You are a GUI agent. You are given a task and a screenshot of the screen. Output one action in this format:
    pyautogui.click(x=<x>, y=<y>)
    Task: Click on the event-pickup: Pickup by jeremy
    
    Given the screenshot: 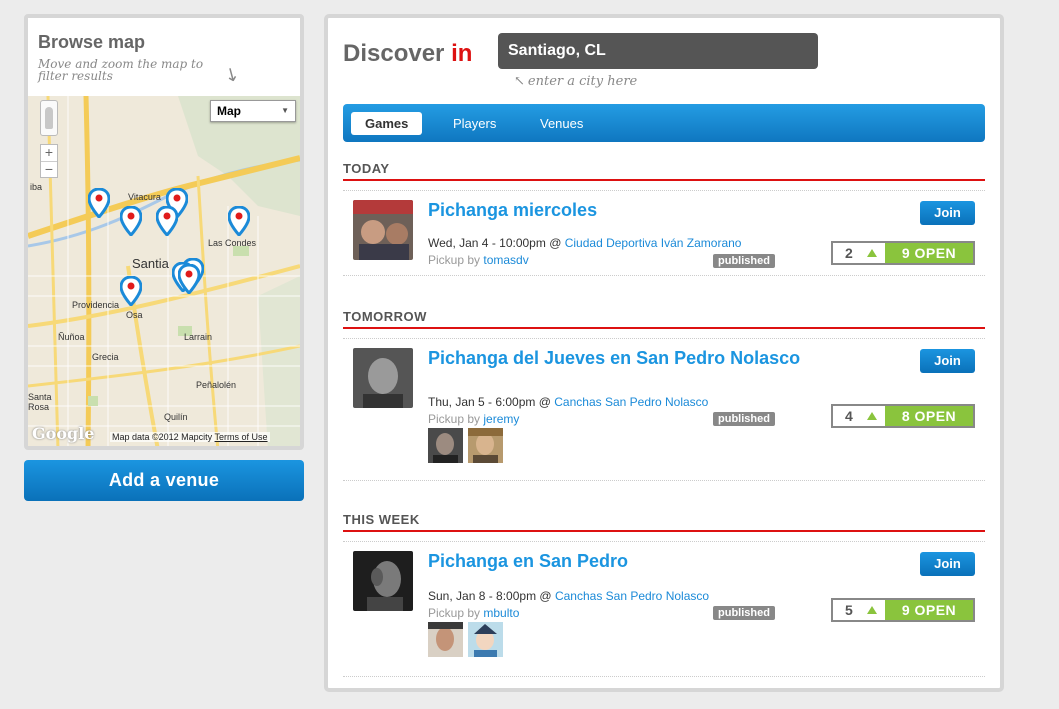 What is the action you would take?
    pyautogui.click(x=473, y=419)
    